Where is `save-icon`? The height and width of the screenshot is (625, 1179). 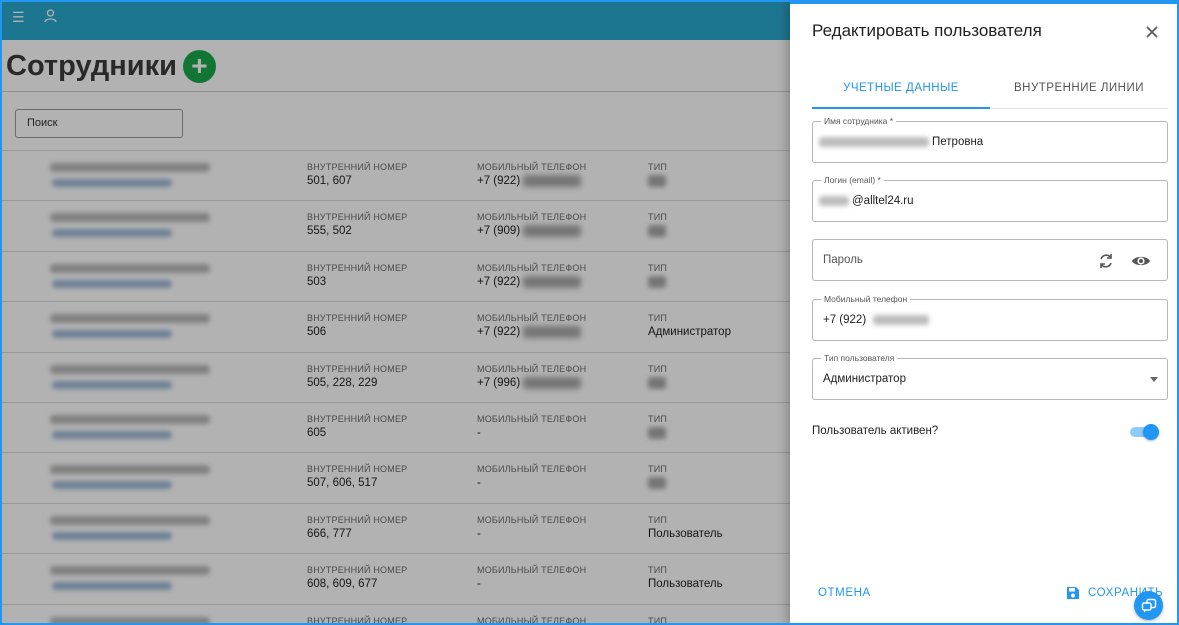 save-icon is located at coordinates (1073, 593).